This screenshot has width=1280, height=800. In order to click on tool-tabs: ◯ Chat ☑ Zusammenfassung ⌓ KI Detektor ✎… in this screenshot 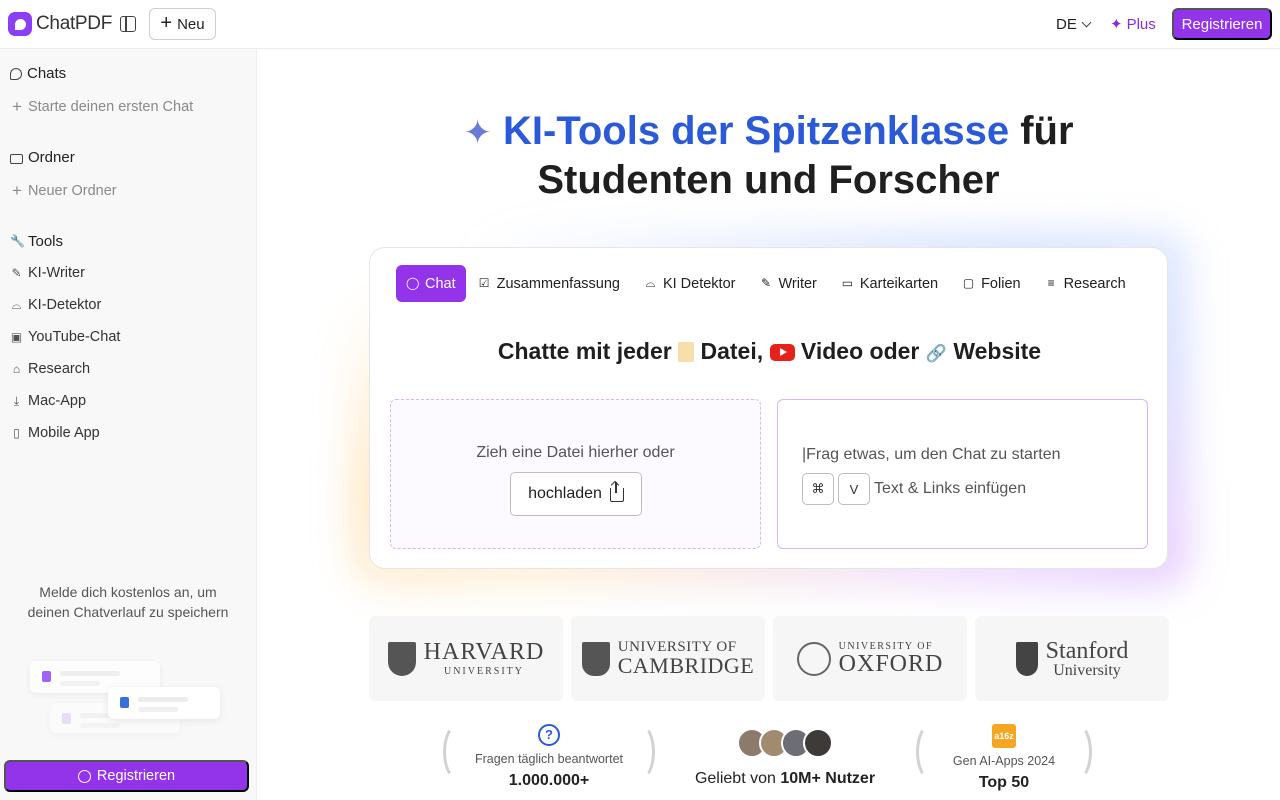, I will do `click(767, 283)`.